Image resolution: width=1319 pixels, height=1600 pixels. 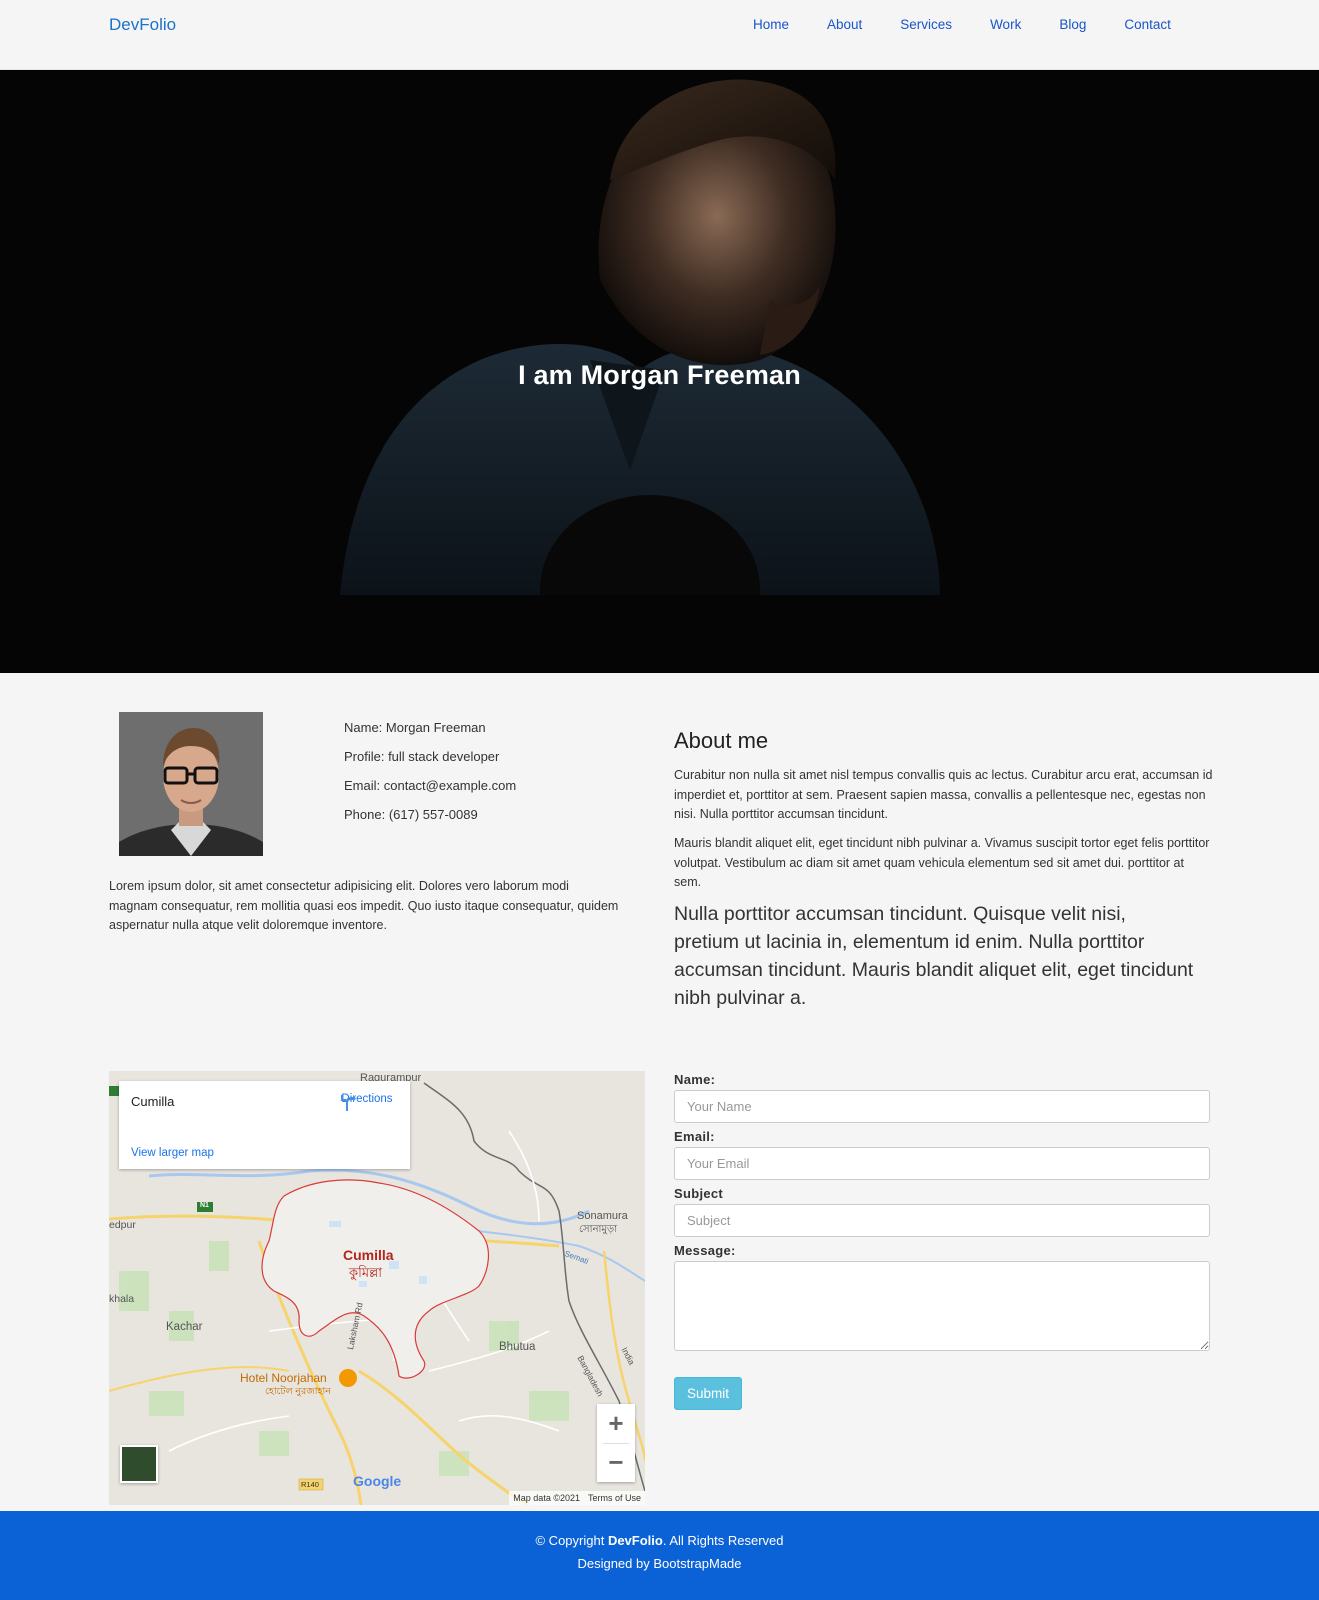 What do you see at coordinates (942, 1106) in the screenshot?
I see `name-input` at bounding box center [942, 1106].